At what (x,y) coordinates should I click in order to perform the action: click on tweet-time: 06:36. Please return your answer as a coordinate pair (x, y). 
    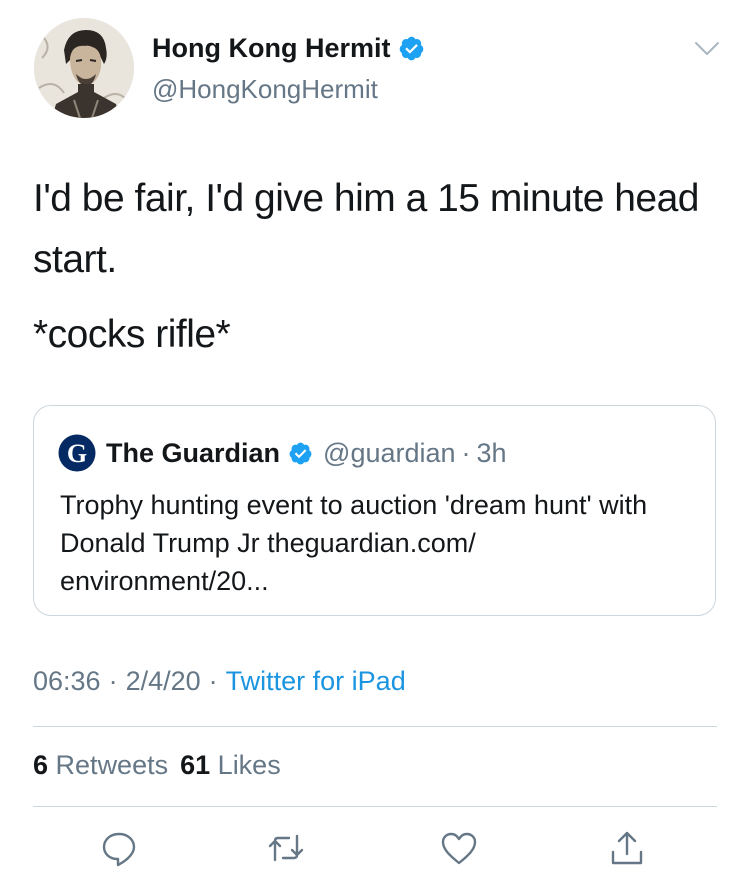
    Looking at the image, I should click on (67, 681).